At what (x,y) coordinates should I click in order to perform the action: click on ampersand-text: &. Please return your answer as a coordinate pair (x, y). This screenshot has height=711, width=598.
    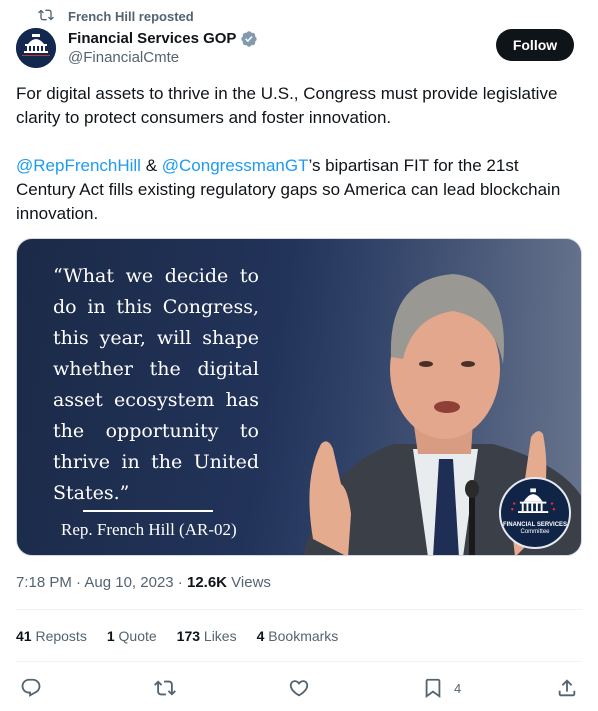
    Looking at the image, I should click on (151, 165).